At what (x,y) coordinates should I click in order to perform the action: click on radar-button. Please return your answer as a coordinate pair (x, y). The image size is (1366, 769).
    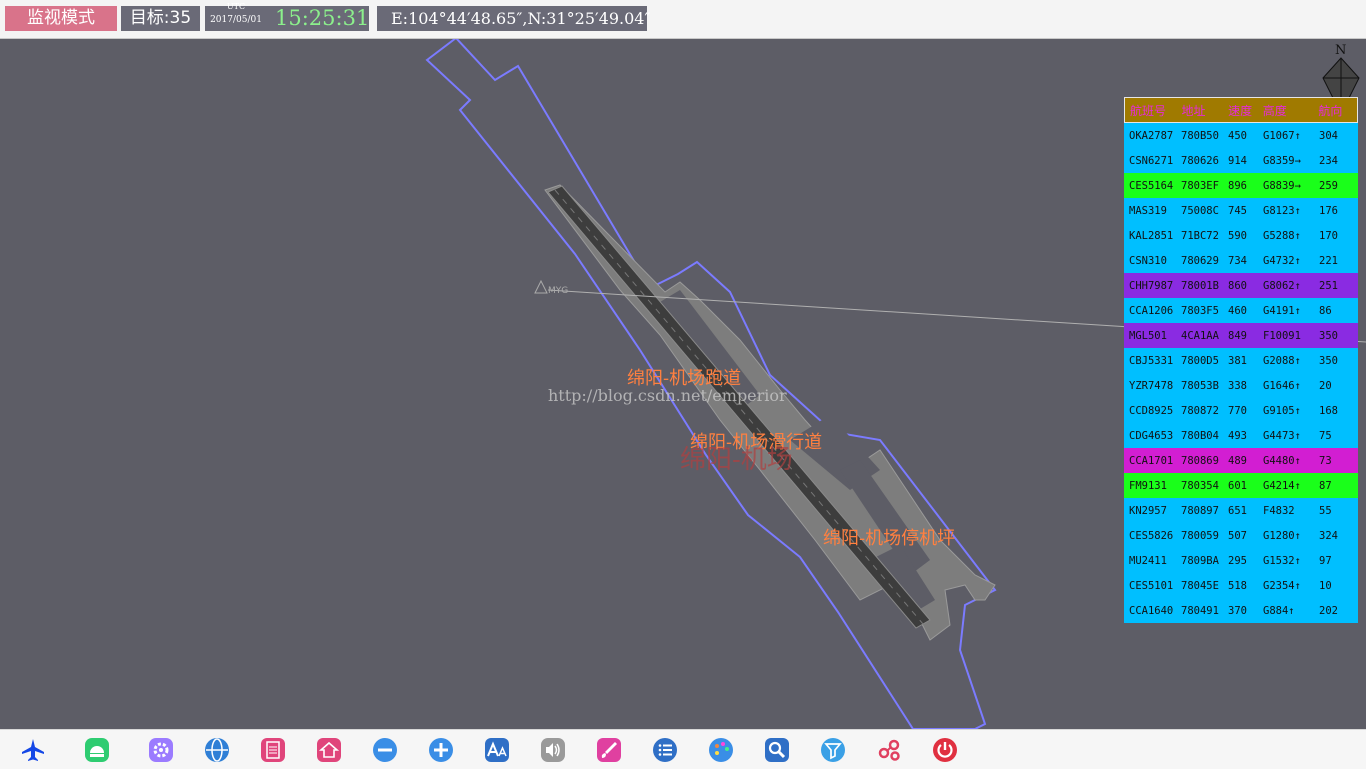
    Looking at the image, I should click on (97, 750).